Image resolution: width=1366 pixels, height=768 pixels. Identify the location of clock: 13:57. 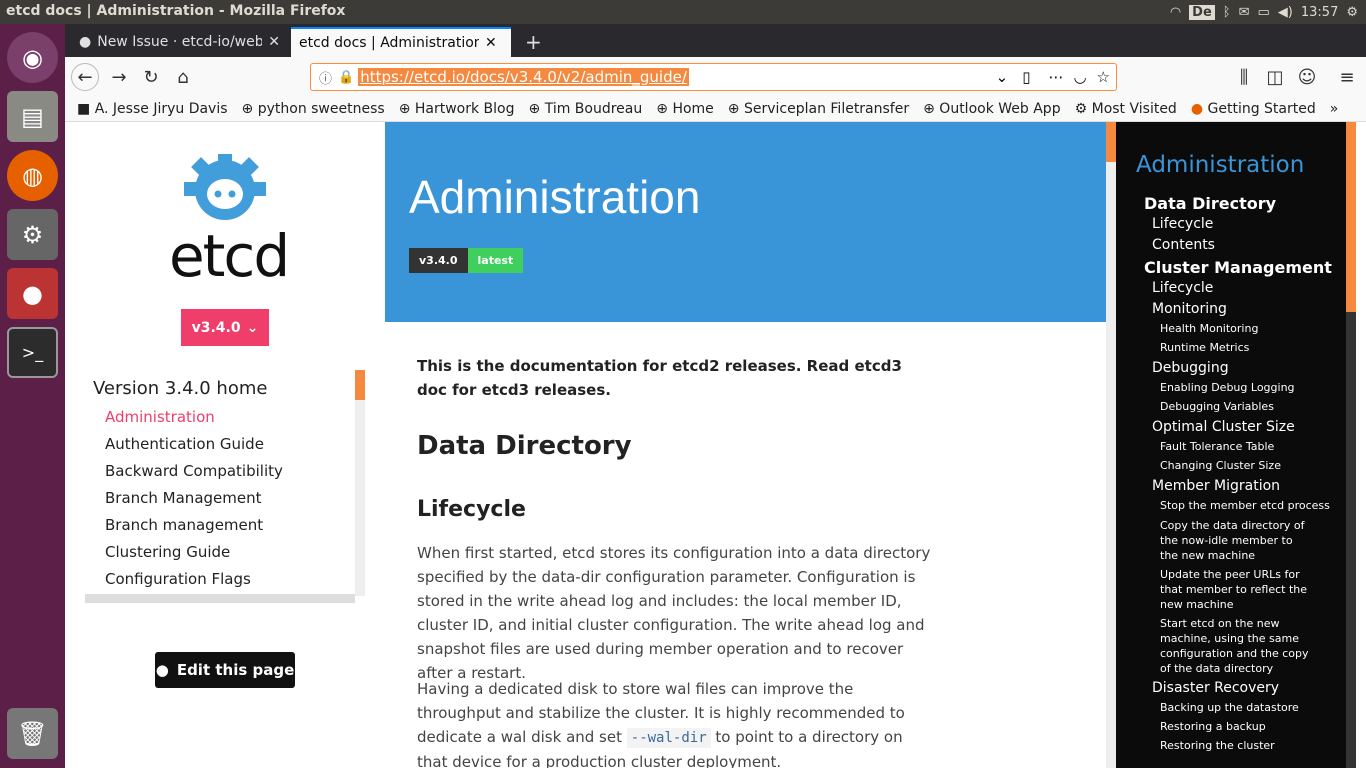
(1319, 12).